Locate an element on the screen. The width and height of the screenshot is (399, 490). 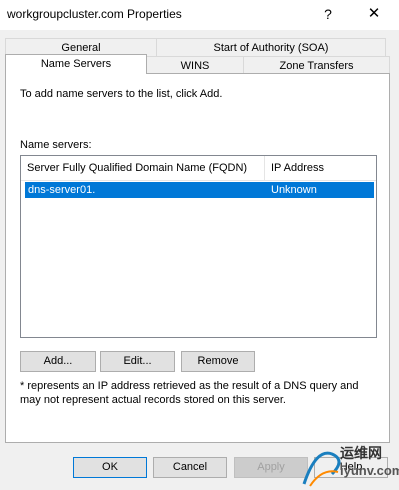
watermark: 运维网 iyunv.com is located at coordinates (350, 463).